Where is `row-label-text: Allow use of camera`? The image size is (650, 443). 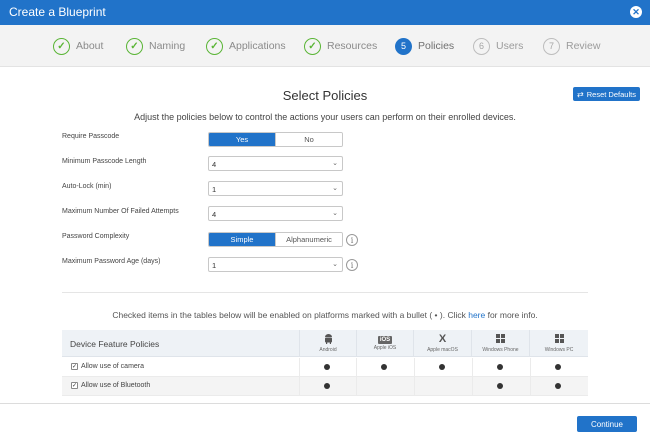 row-label-text: Allow use of camera is located at coordinates (113, 366).